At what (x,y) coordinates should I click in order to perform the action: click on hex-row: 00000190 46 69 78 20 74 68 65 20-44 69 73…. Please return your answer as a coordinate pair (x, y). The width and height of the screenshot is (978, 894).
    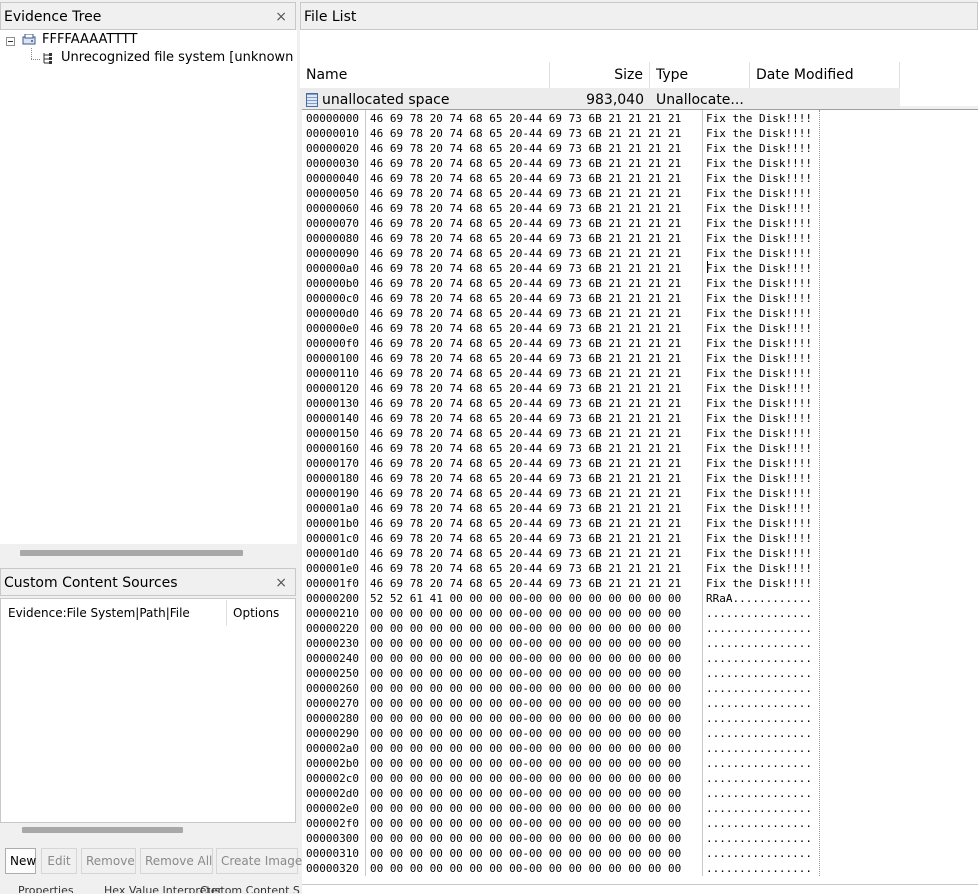
    Looking at the image, I should click on (562, 493).